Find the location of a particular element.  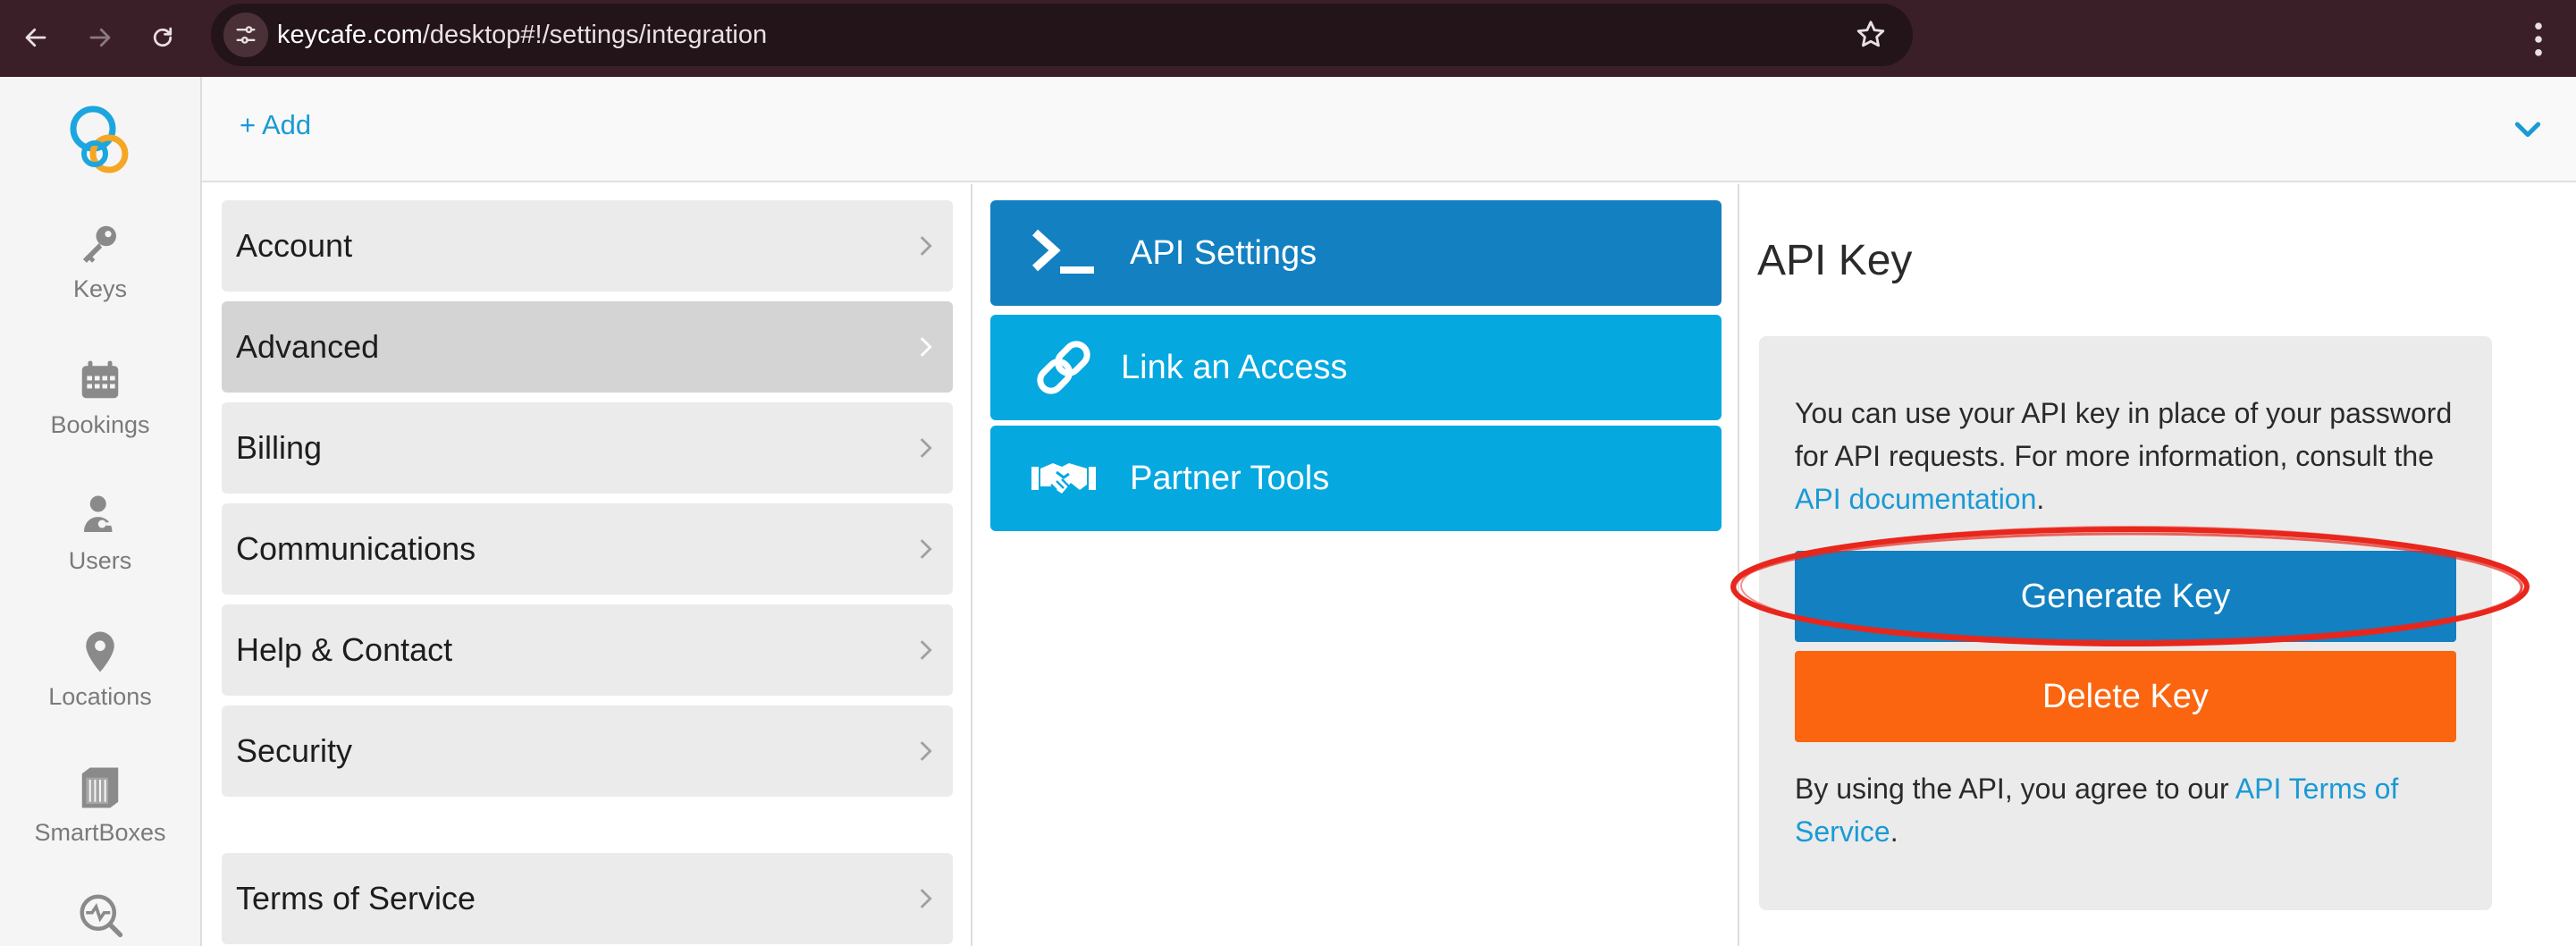

rail-item-smartboxes: SmartBoxes is located at coordinates (100, 804).